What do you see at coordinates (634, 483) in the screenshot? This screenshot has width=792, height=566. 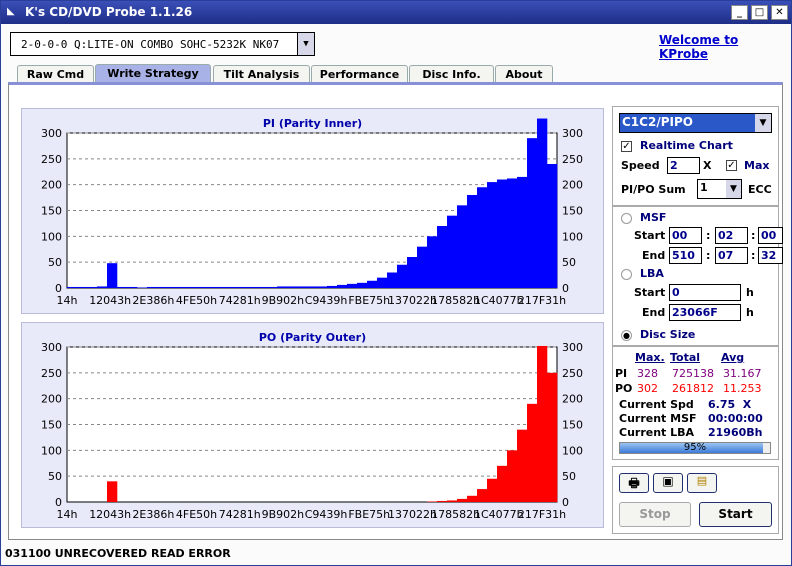 I see `print-icon: 🖶` at bounding box center [634, 483].